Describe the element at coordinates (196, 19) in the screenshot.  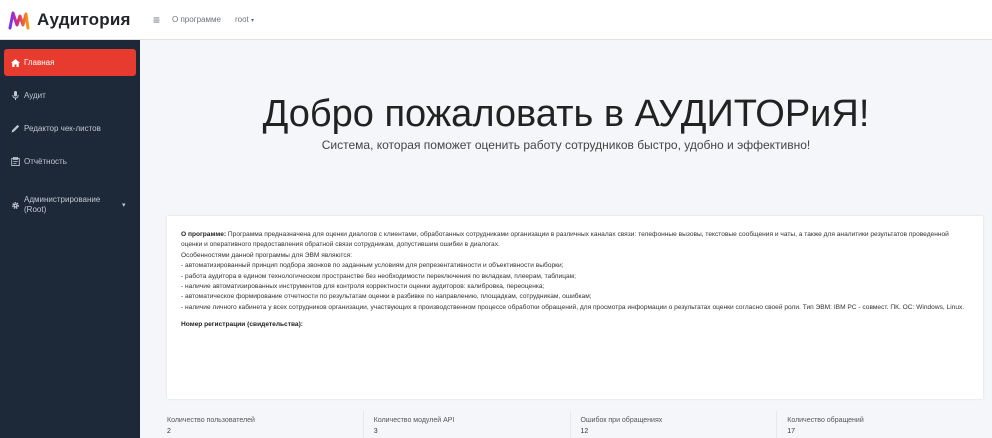
I see `about-link: О программе` at that location.